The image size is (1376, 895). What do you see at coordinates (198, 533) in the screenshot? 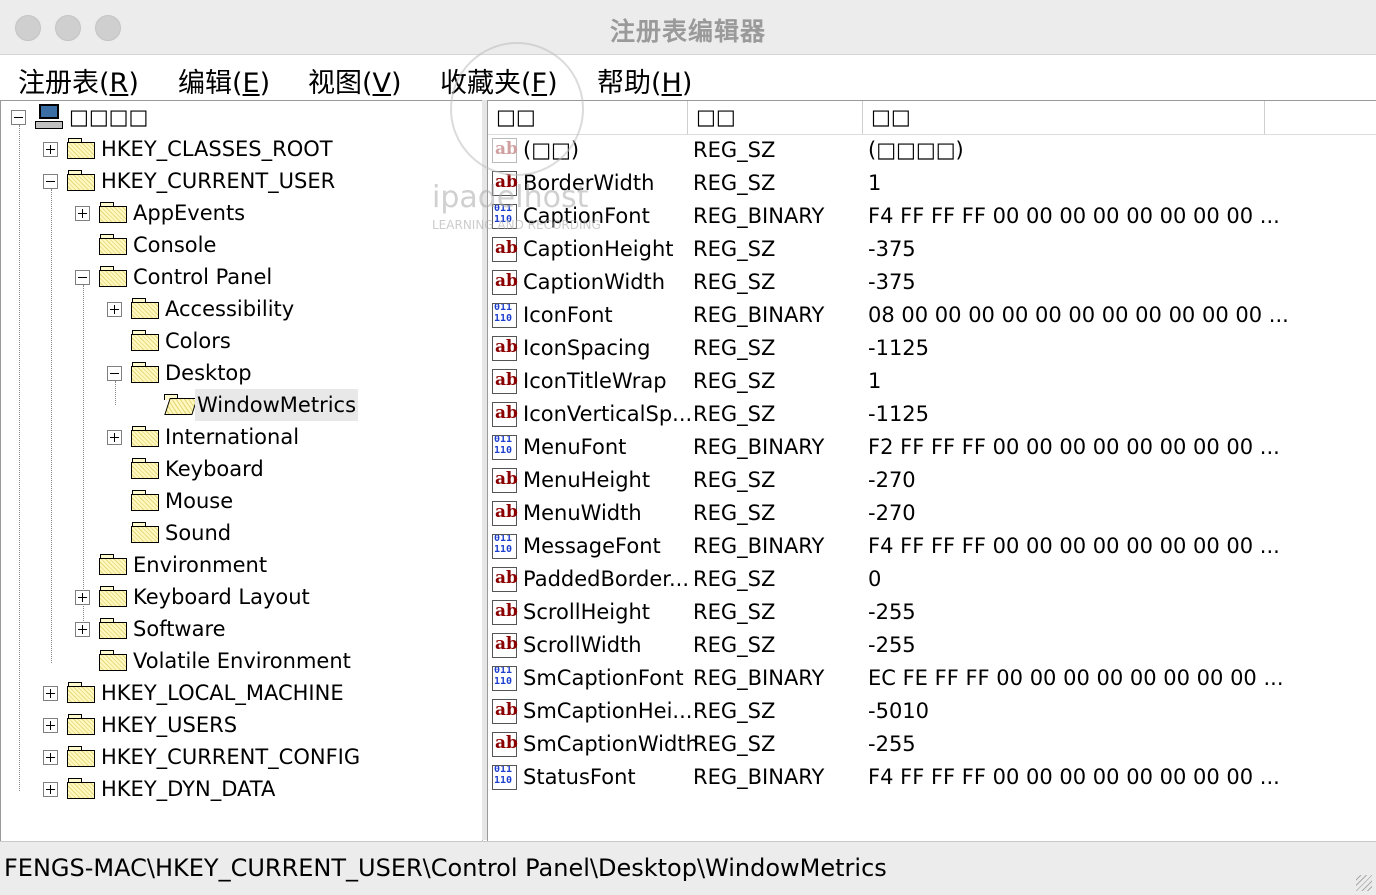
I see `tree-item-label: Sound` at bounding box center [198, 533].